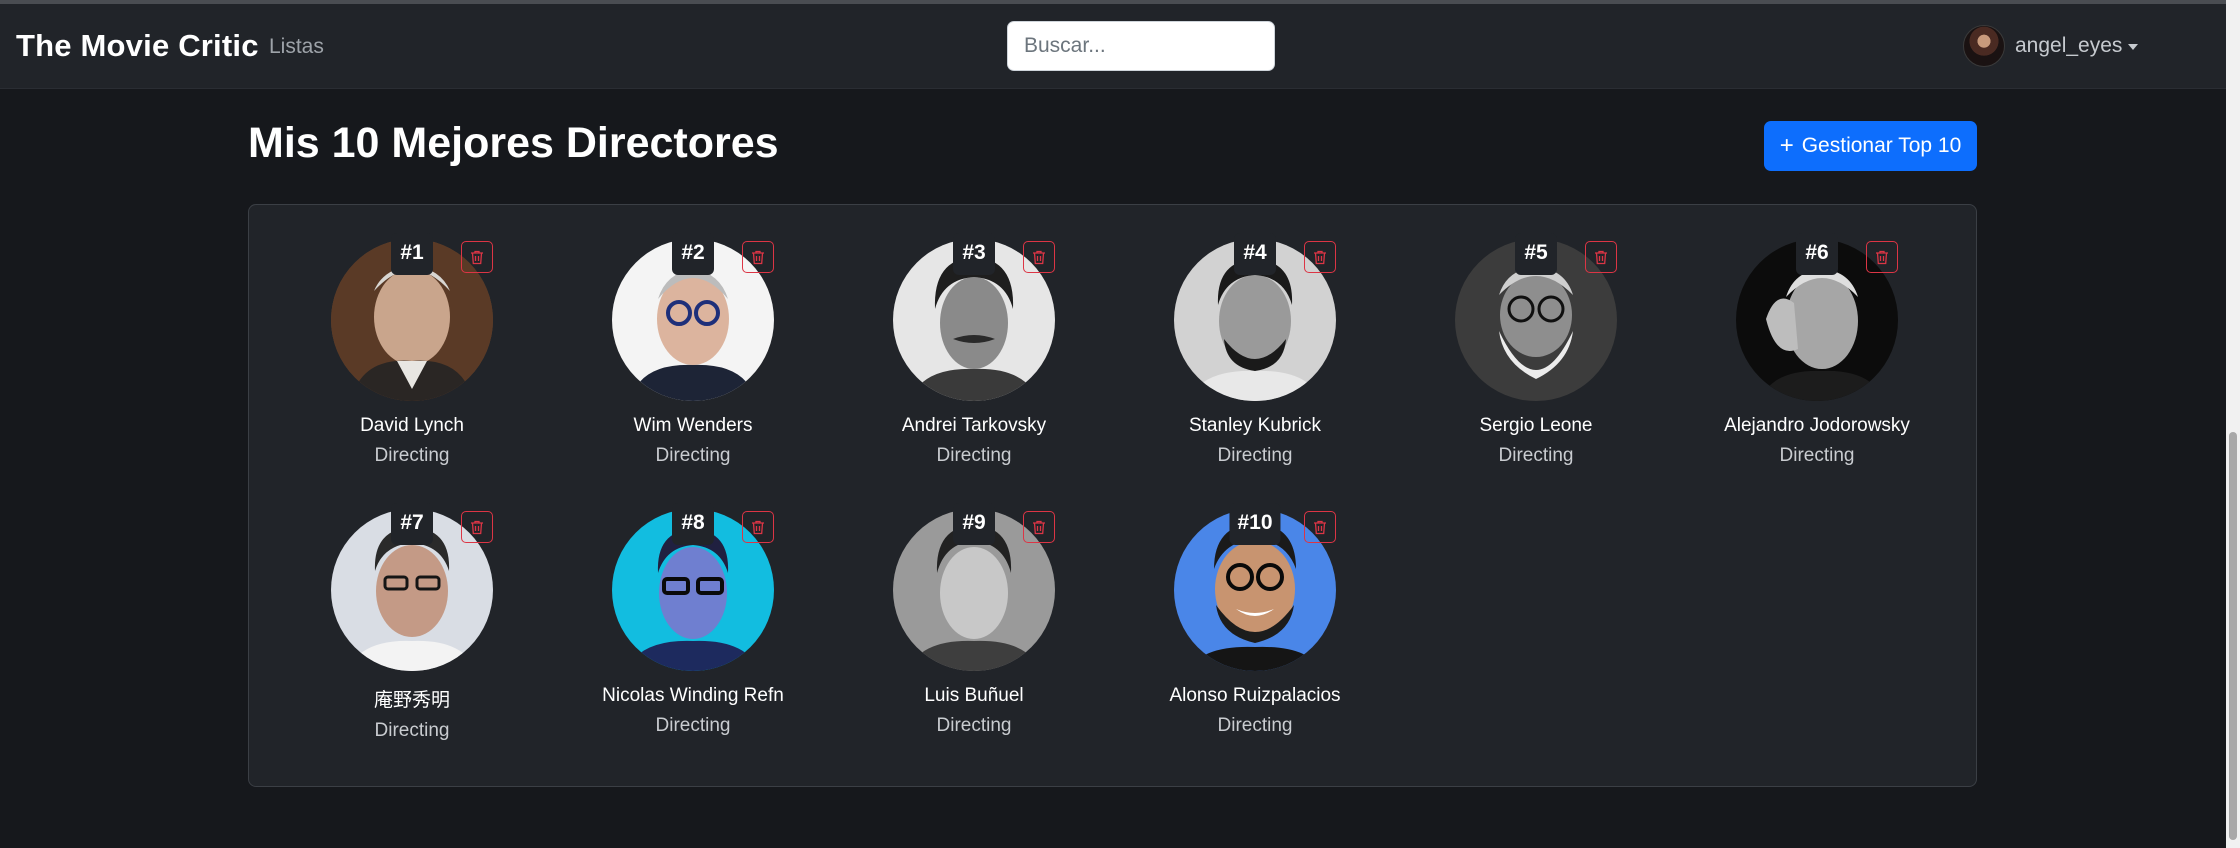 Image resolution: width=2240 pixels, height=848 pixels. Describe the element at coordinates (1141, 46) in the screenshot. I see `search-input` at that location.